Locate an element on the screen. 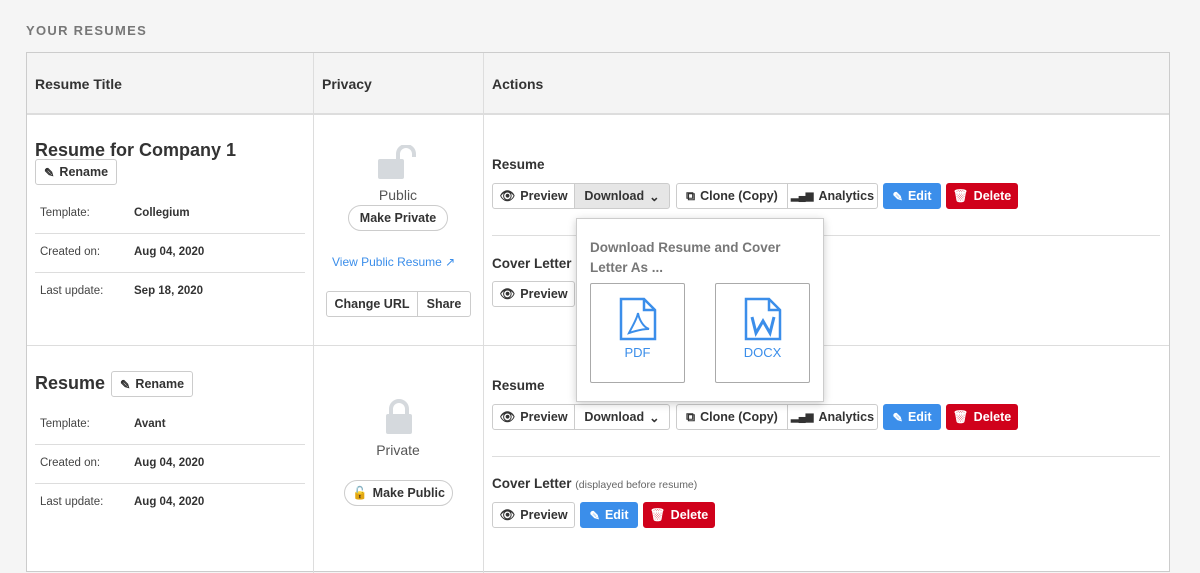 This screenshot has width=1200, height=573. cover-letter-subtitle: Cover Letter is located at coordinates (532, 263).